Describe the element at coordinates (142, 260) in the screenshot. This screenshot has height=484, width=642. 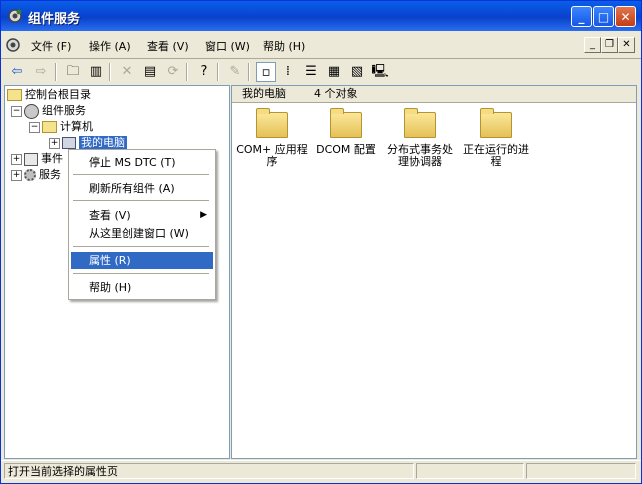
I see `ctx-properties: 属性 (R)` at that location.